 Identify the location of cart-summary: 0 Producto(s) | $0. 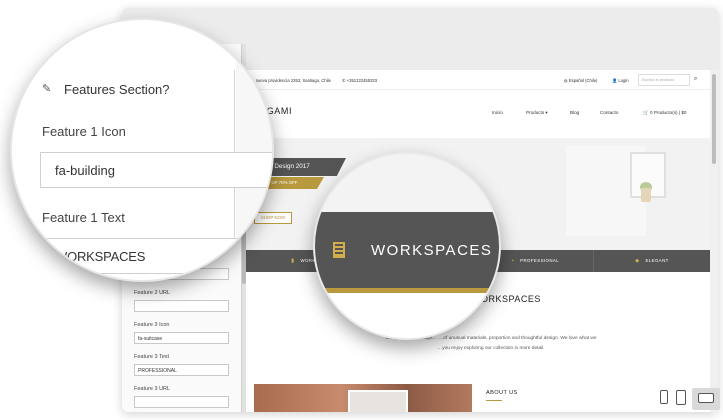
(668, 112).